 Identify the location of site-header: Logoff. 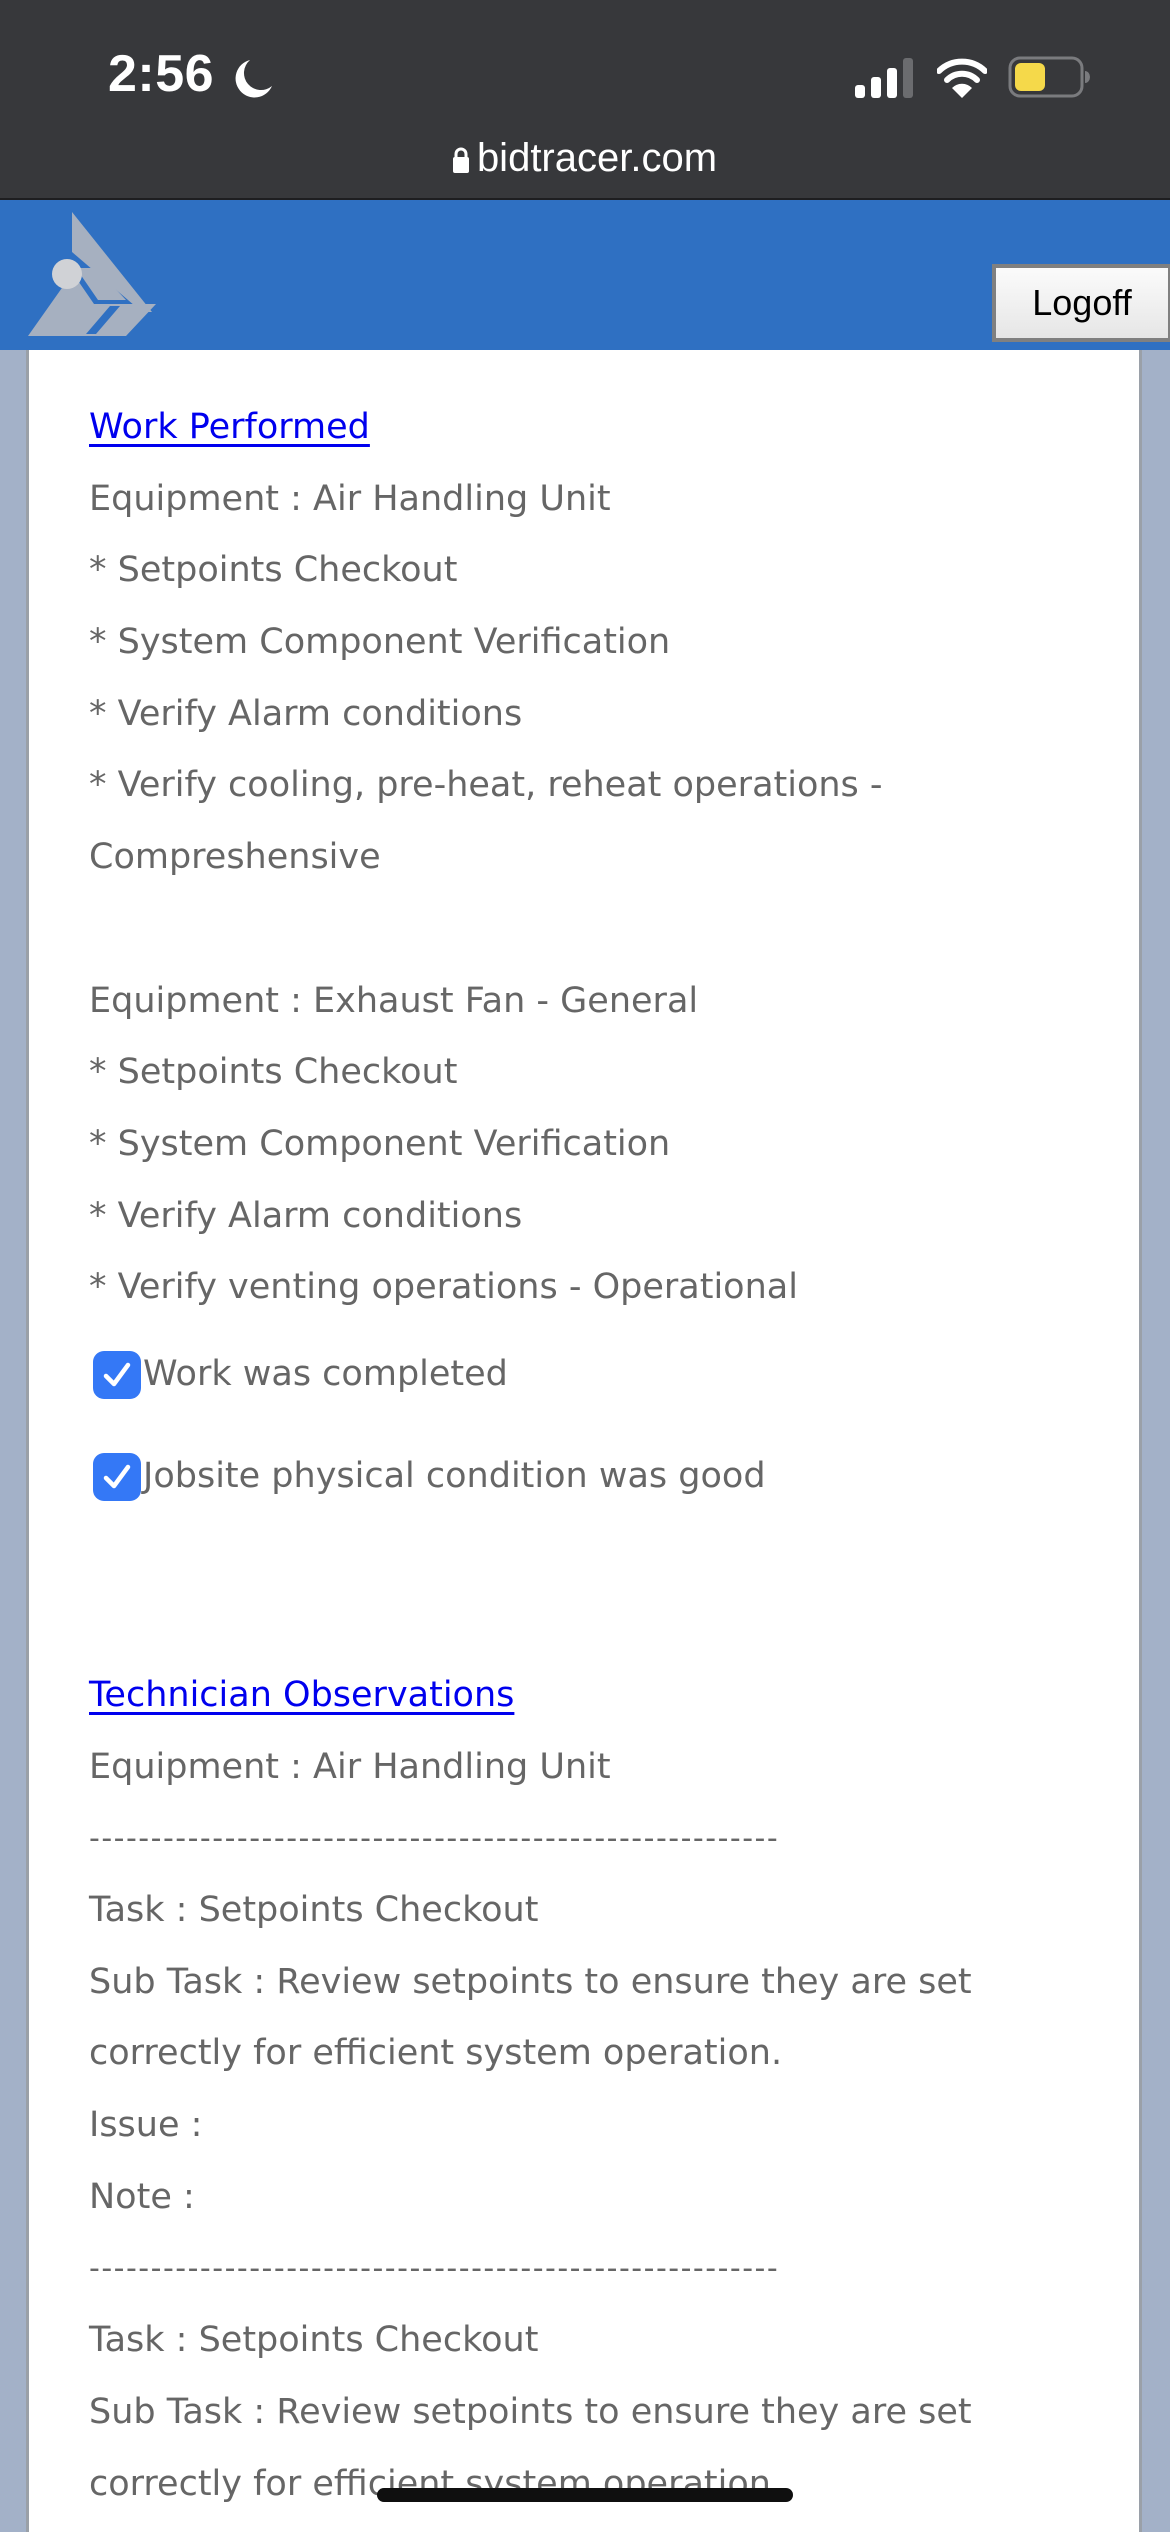
(585, 275).